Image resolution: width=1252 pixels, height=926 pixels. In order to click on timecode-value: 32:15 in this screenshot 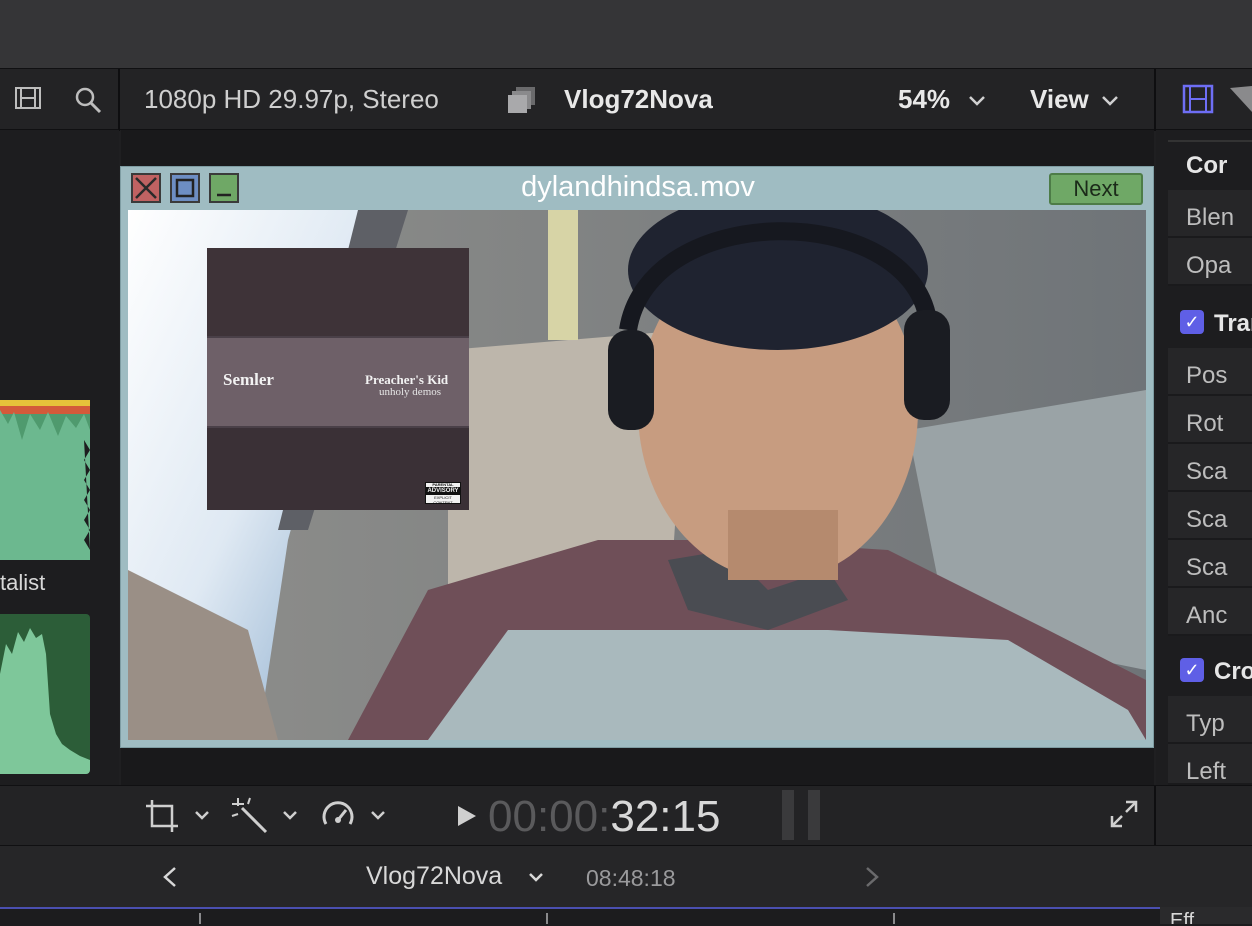, I will do `click(665, 816)`.